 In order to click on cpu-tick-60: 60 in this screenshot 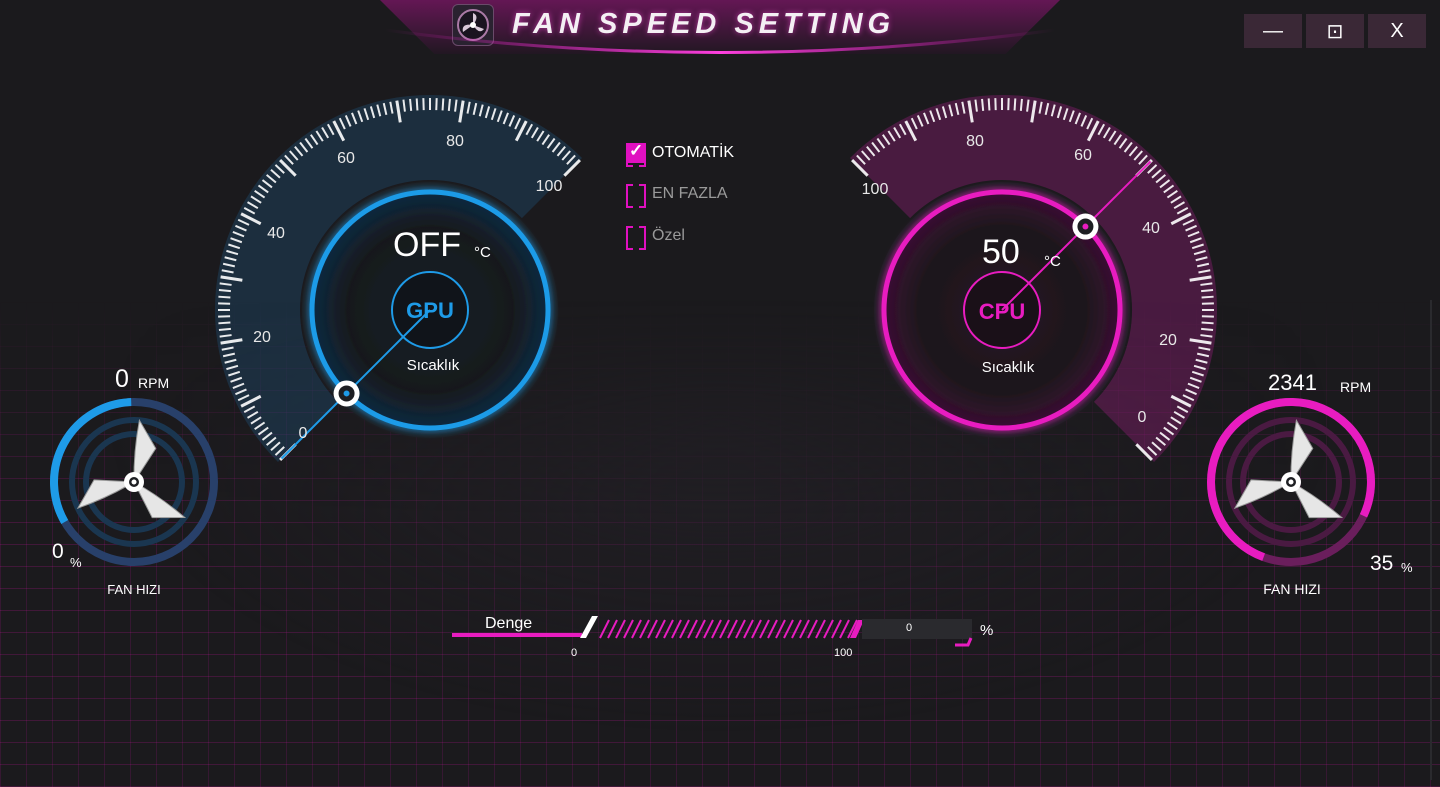, I will do `click(1083, 155)`.